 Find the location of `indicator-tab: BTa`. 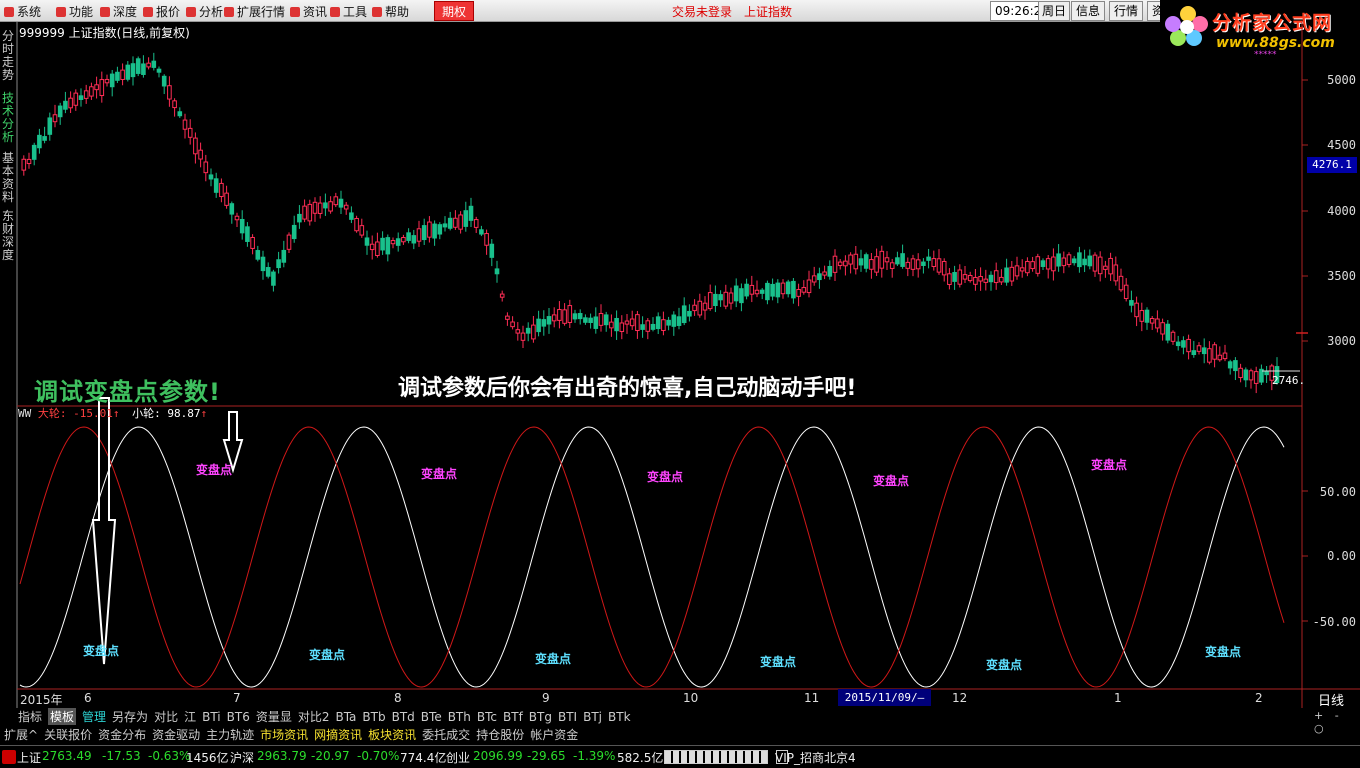

indicator-tab: BTa is located at coordinates (345, 717).